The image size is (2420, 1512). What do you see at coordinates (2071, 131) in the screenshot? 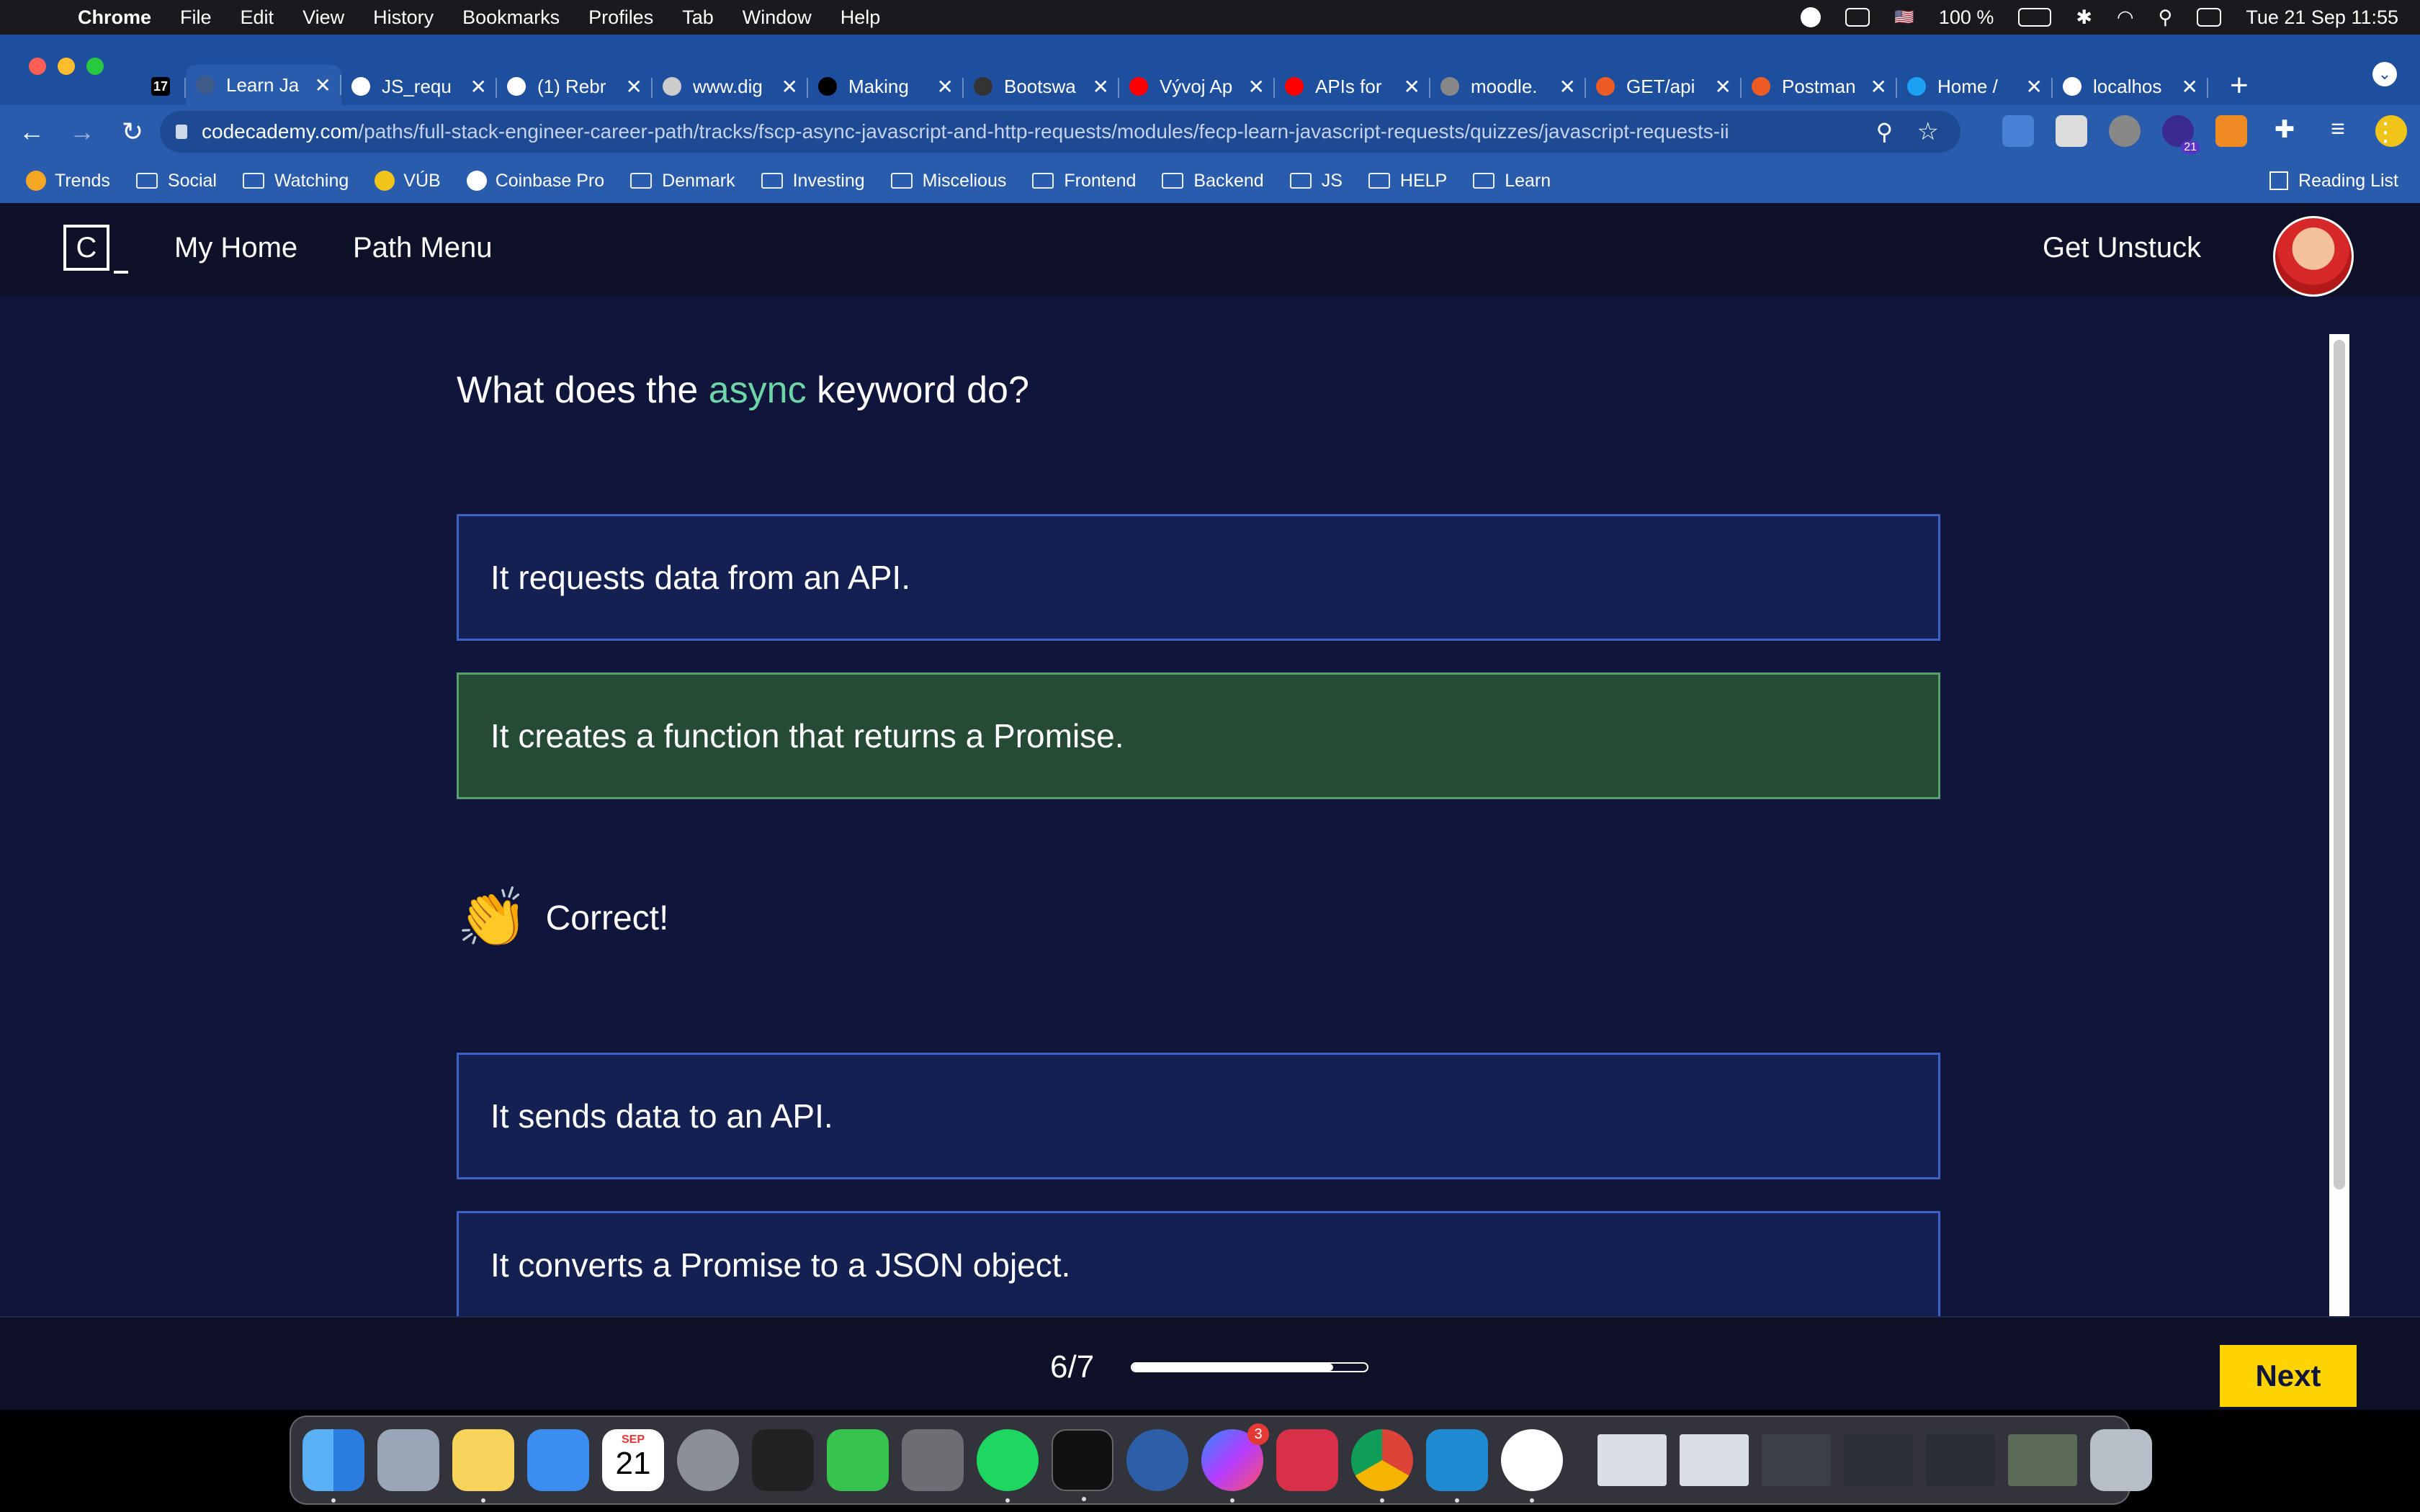
I see `grid-extension-icon` at bounding box center [2071, 131].